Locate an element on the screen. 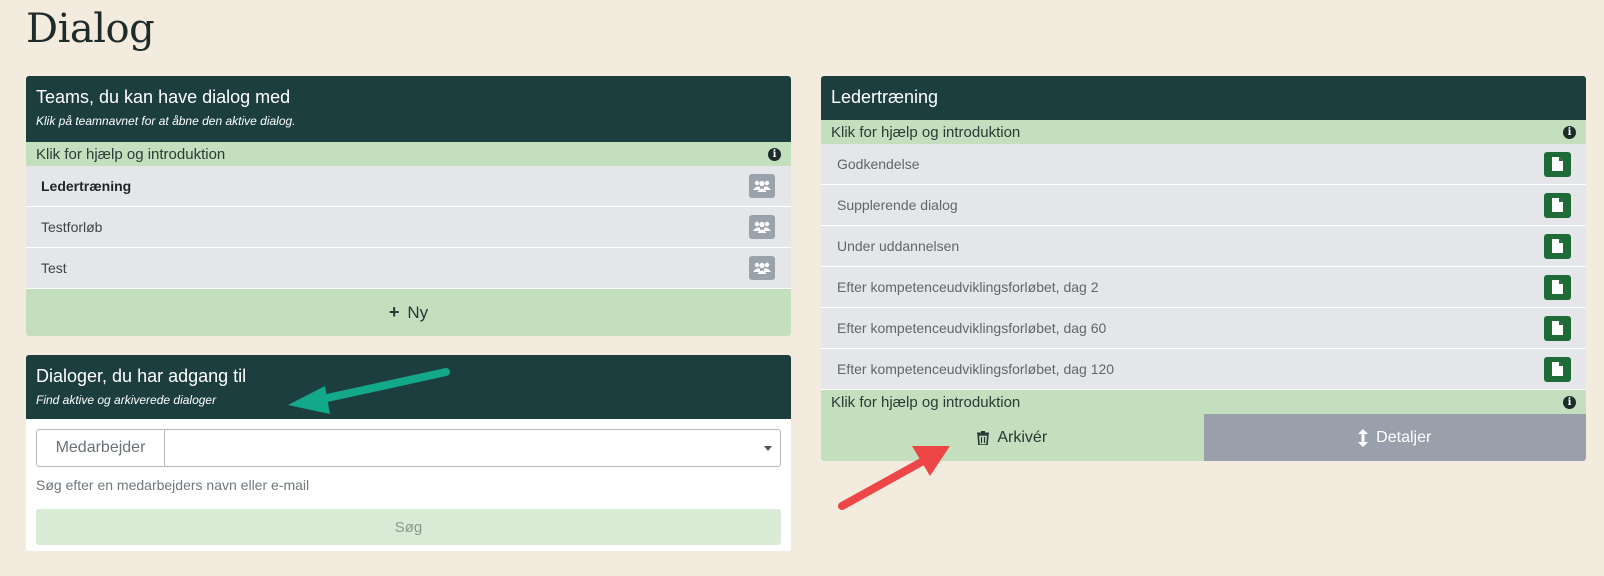 The height and width of the screenshot is (576, 1604). details-label: Detaljer is located at coordinates (1404, 437).